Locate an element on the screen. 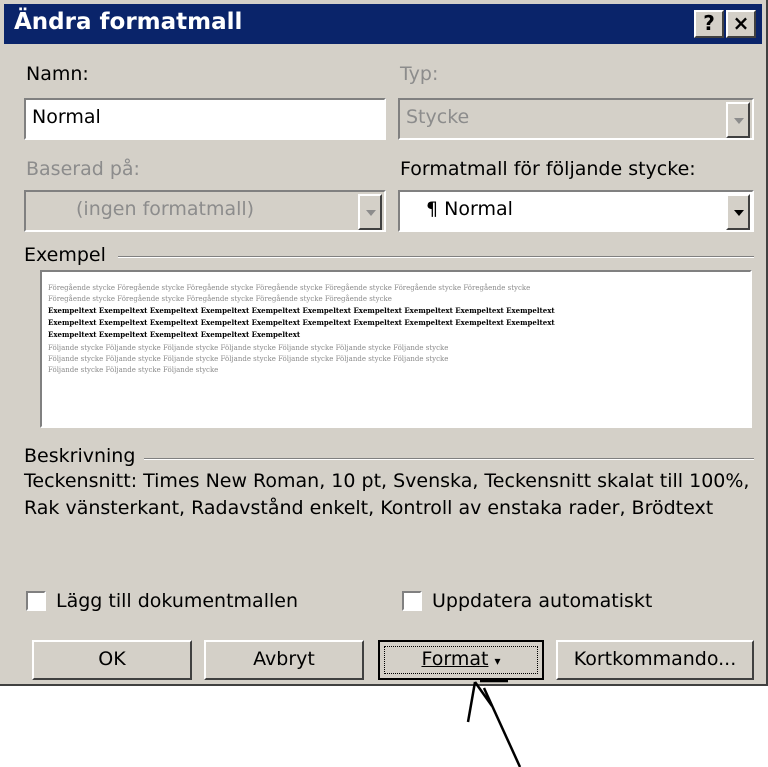 The width and height of the screenshot is (768, 767). next-style-value: Normal is located at coordinates (478, 209).